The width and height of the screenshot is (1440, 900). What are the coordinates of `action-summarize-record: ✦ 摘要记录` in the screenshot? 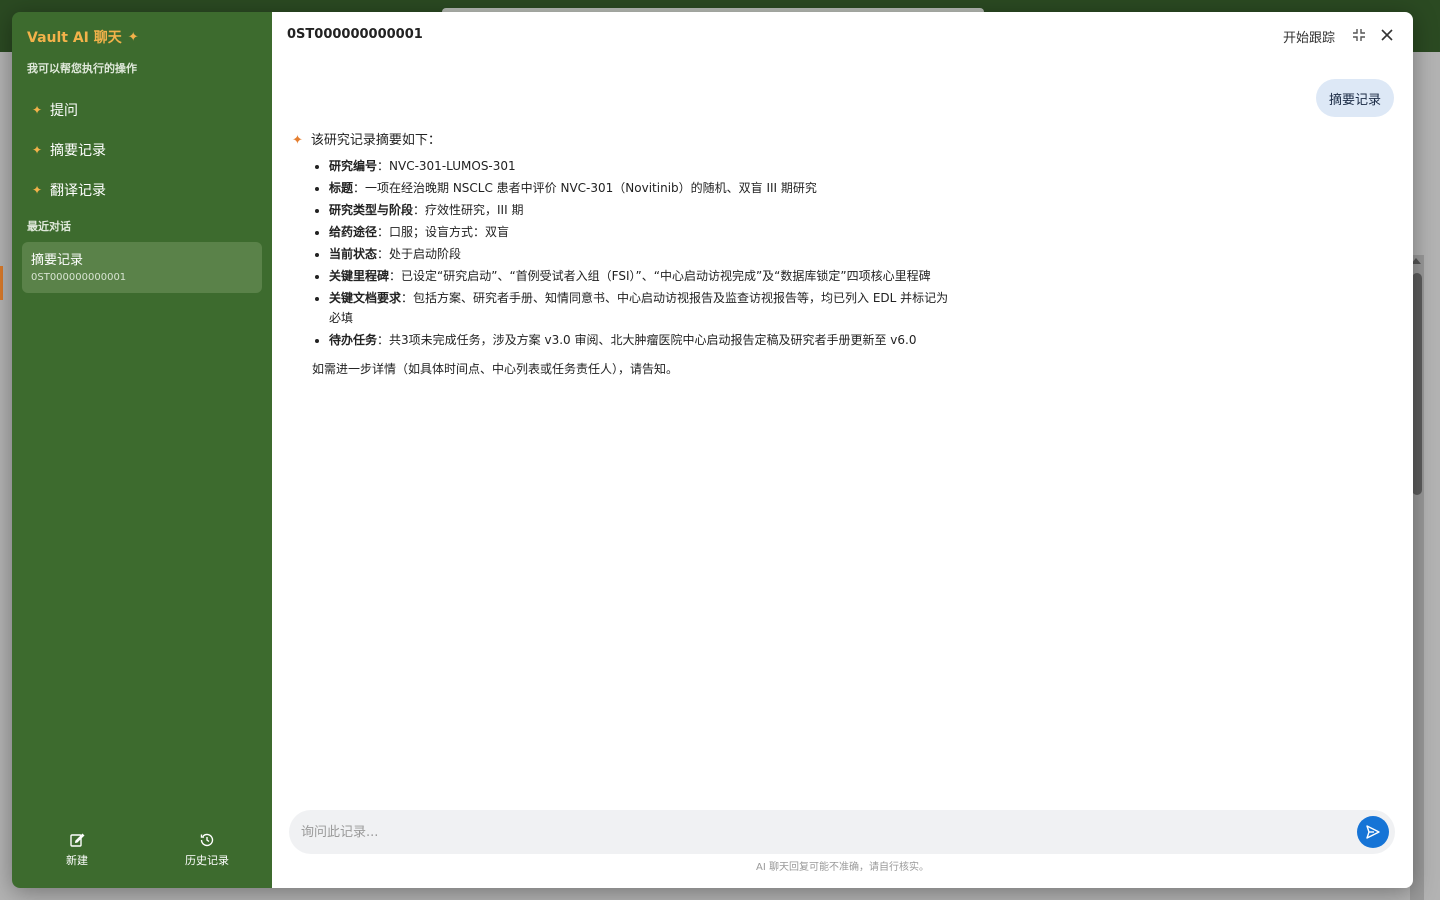 It's located at (142, 150).